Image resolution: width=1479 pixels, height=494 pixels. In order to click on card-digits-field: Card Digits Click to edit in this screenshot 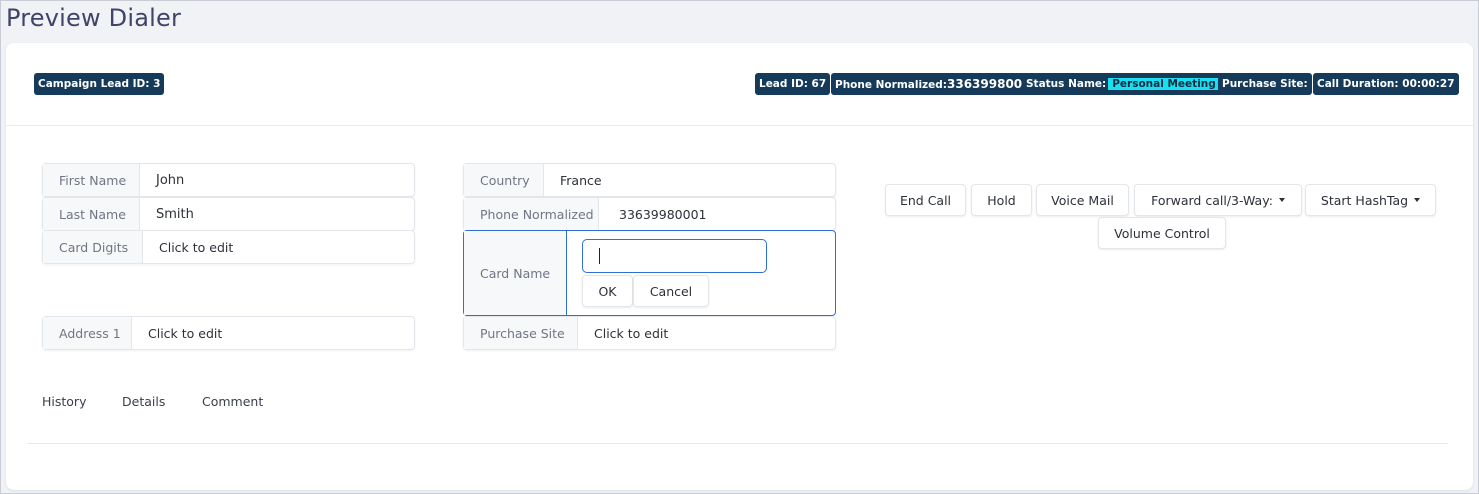, I will do `click(228, 247)`.